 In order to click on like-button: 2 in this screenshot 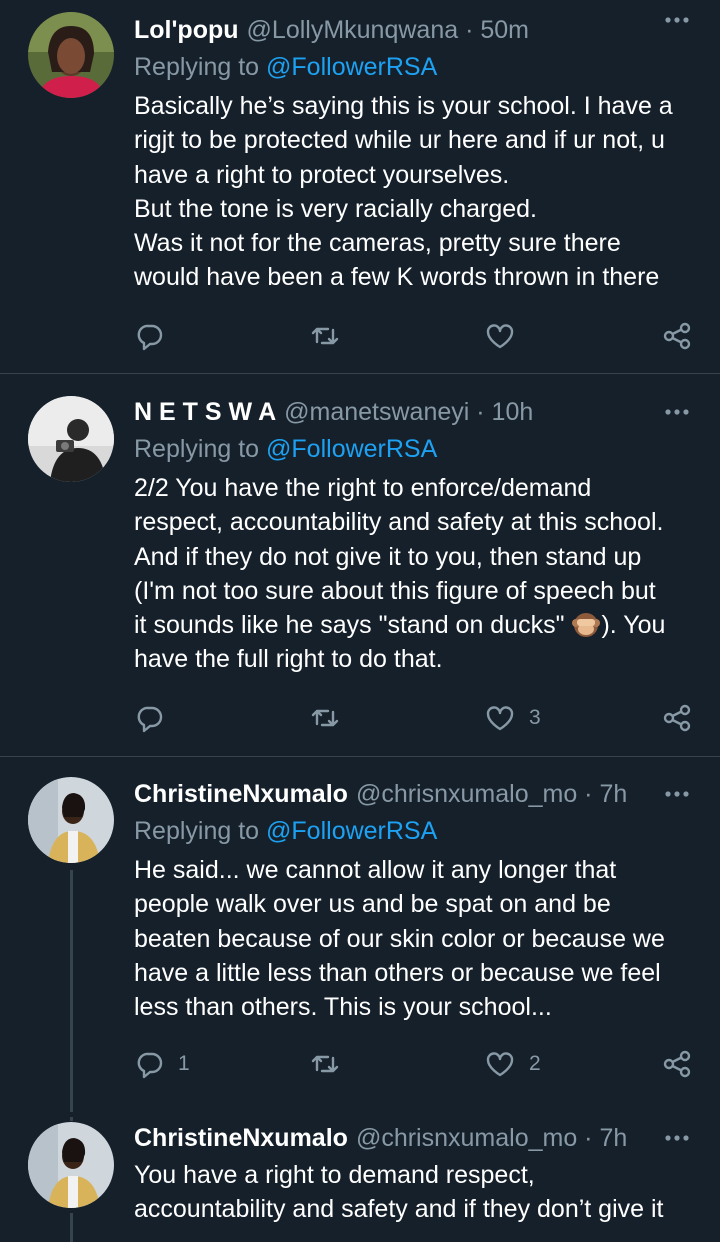, I will do `click(513, 1064)`.